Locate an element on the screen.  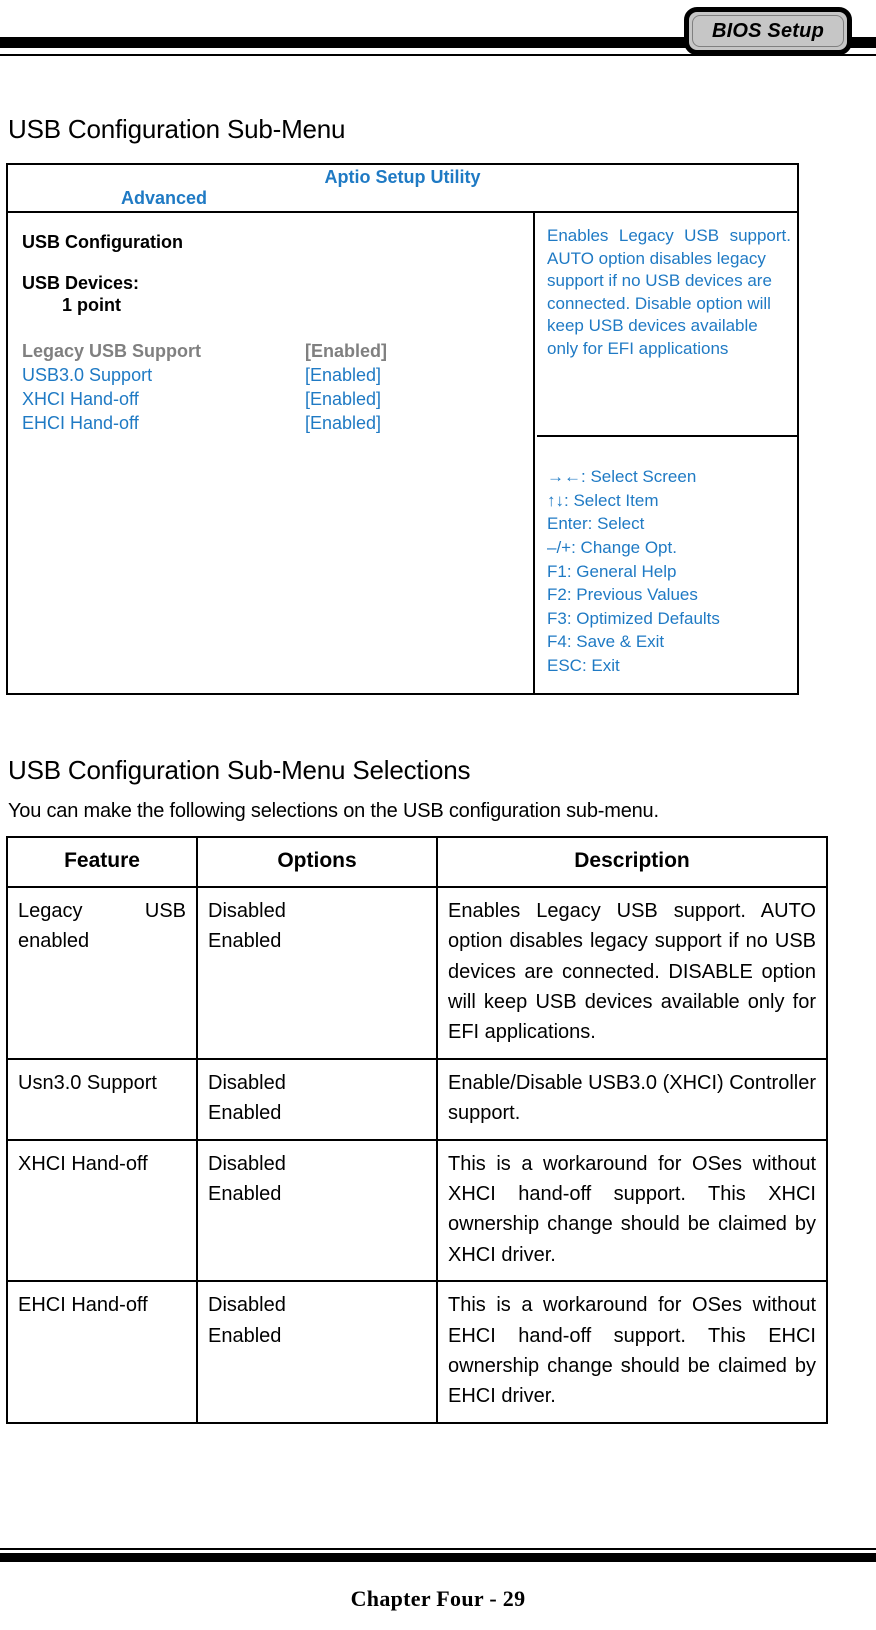
usb-devices-label: USB Devices: is located at coordinates (81, 282).